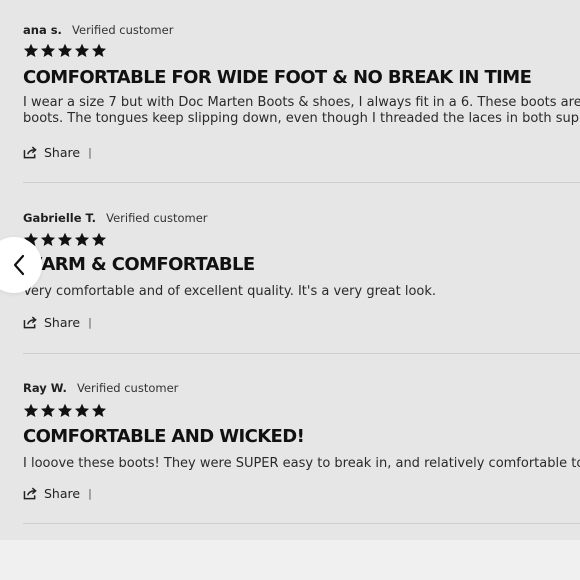 This screenshot has width=580, height=580. Describe the element at coordinates (42, 30) in the screenshot. I see `reviewer-name: ana s.` at that location.